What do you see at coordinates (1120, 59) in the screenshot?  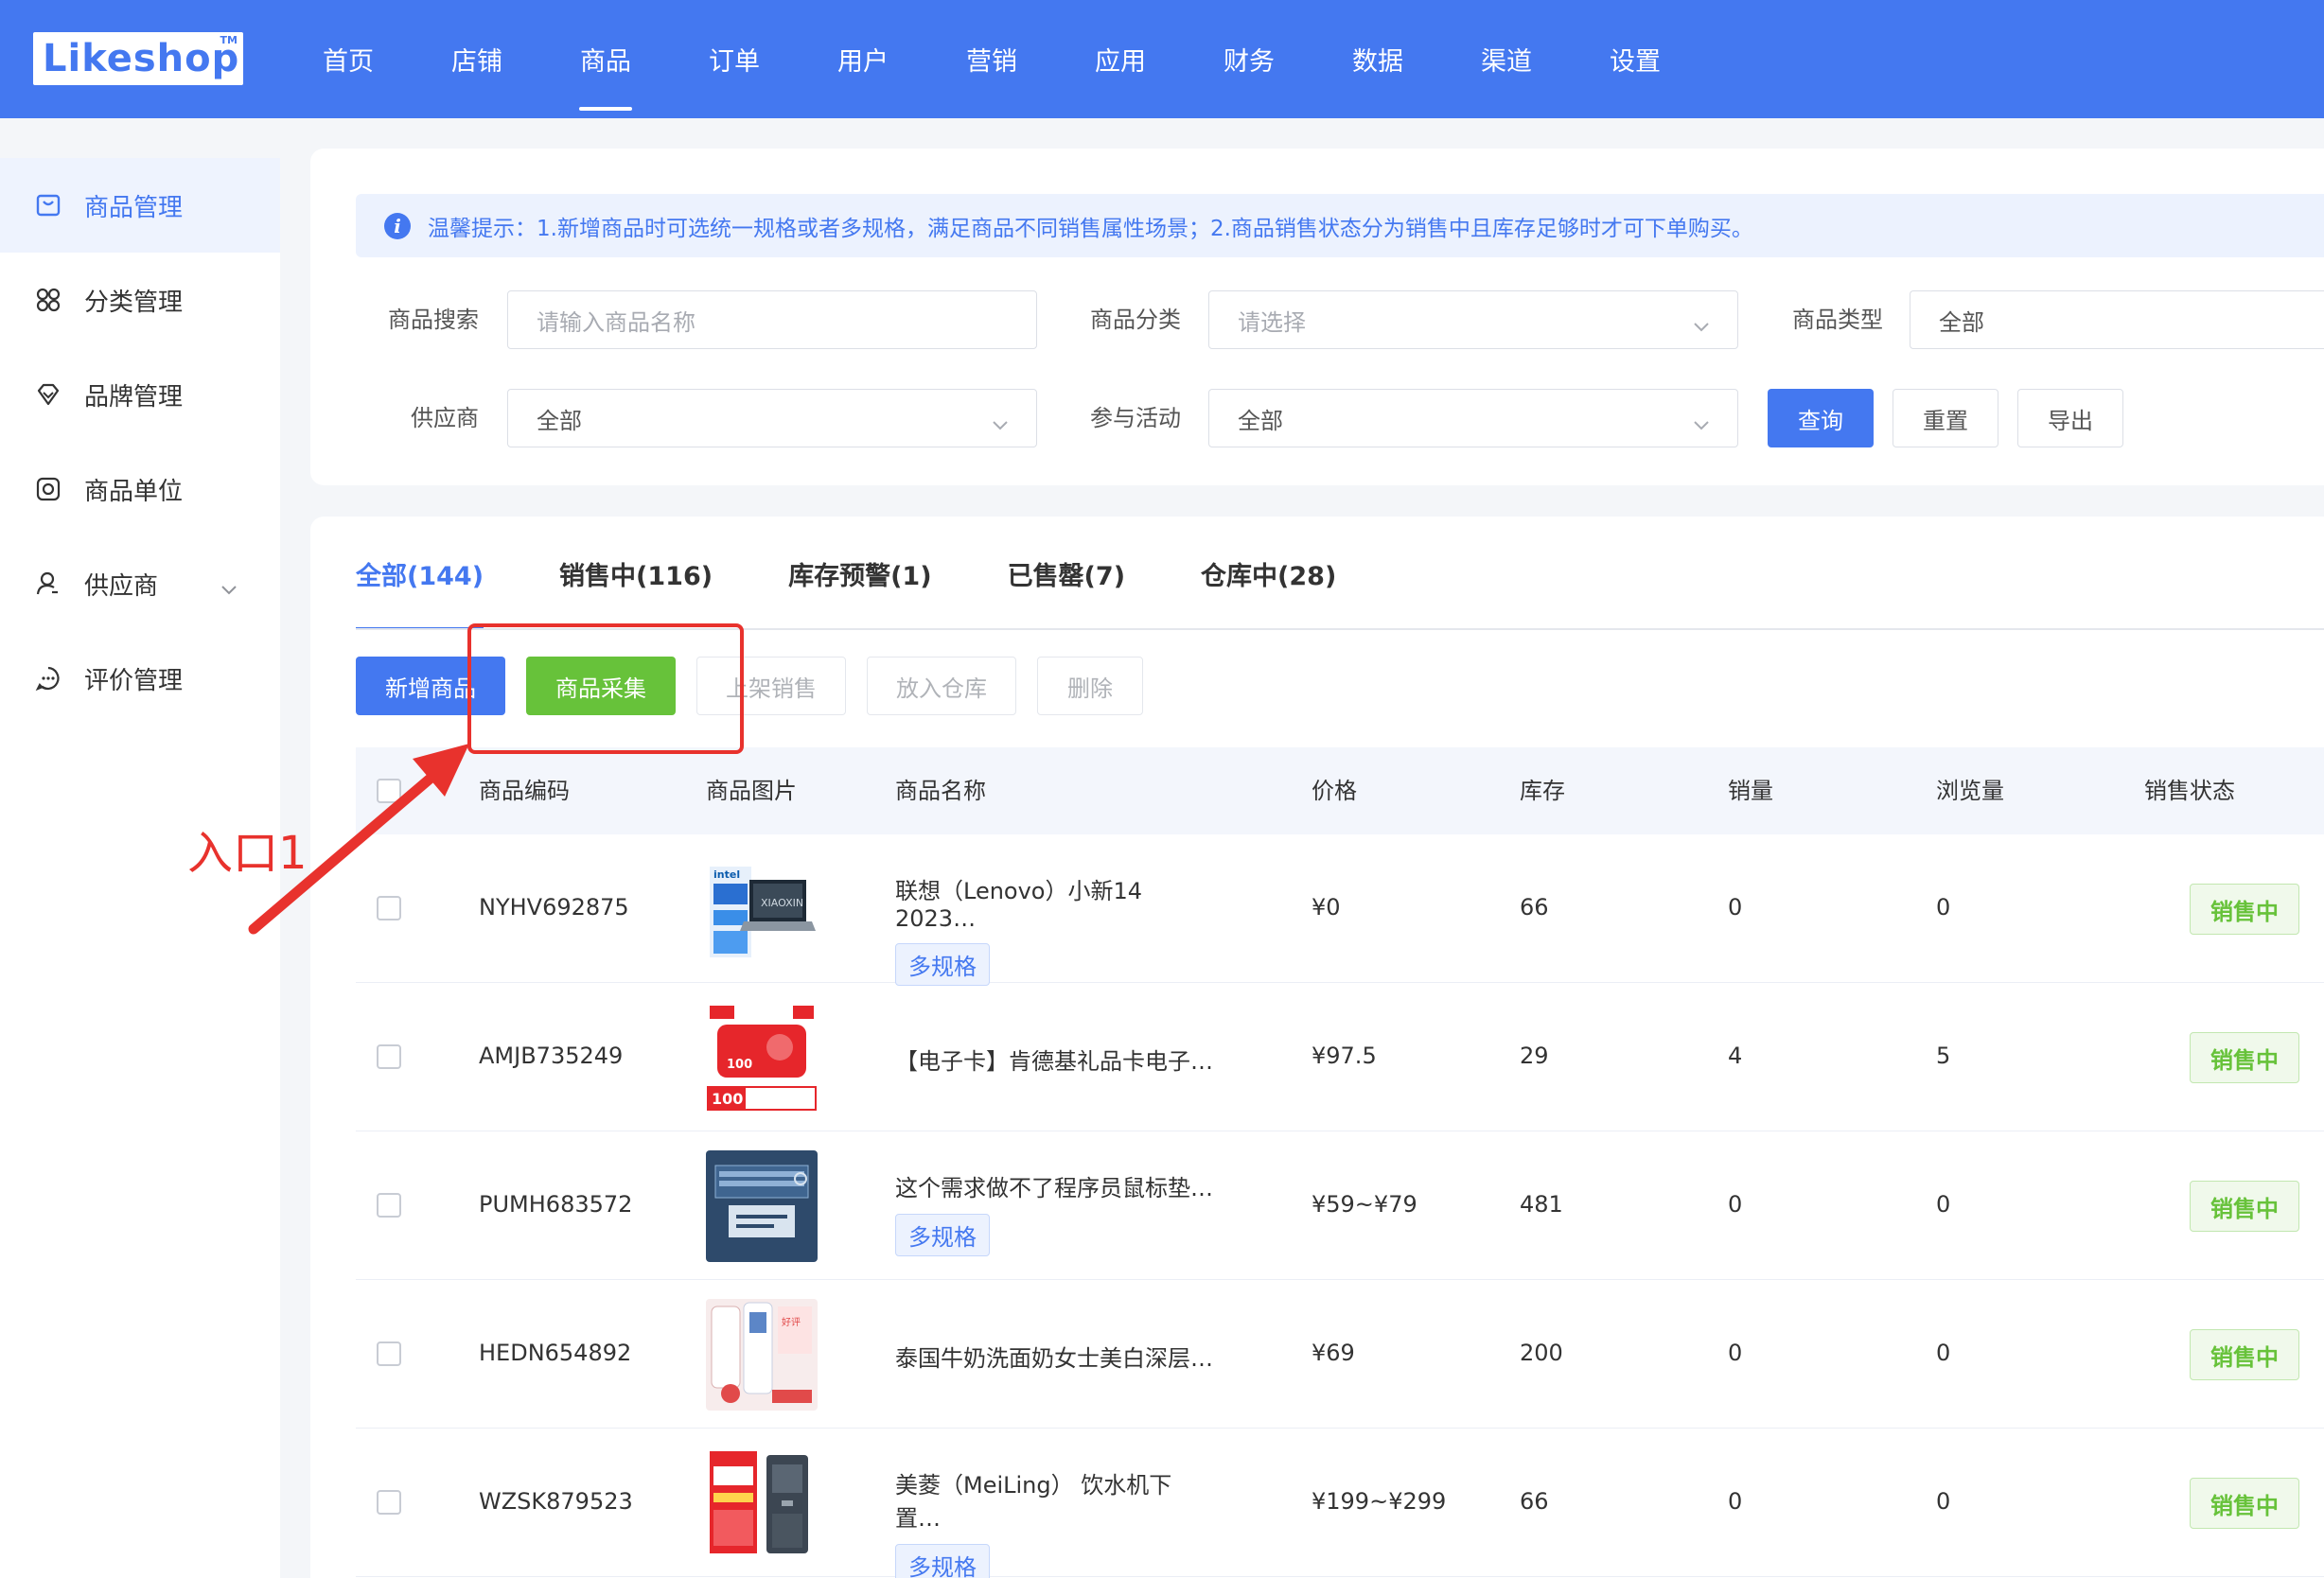 I see `nav-apps: 应用` at bounding box center [1120, 59].